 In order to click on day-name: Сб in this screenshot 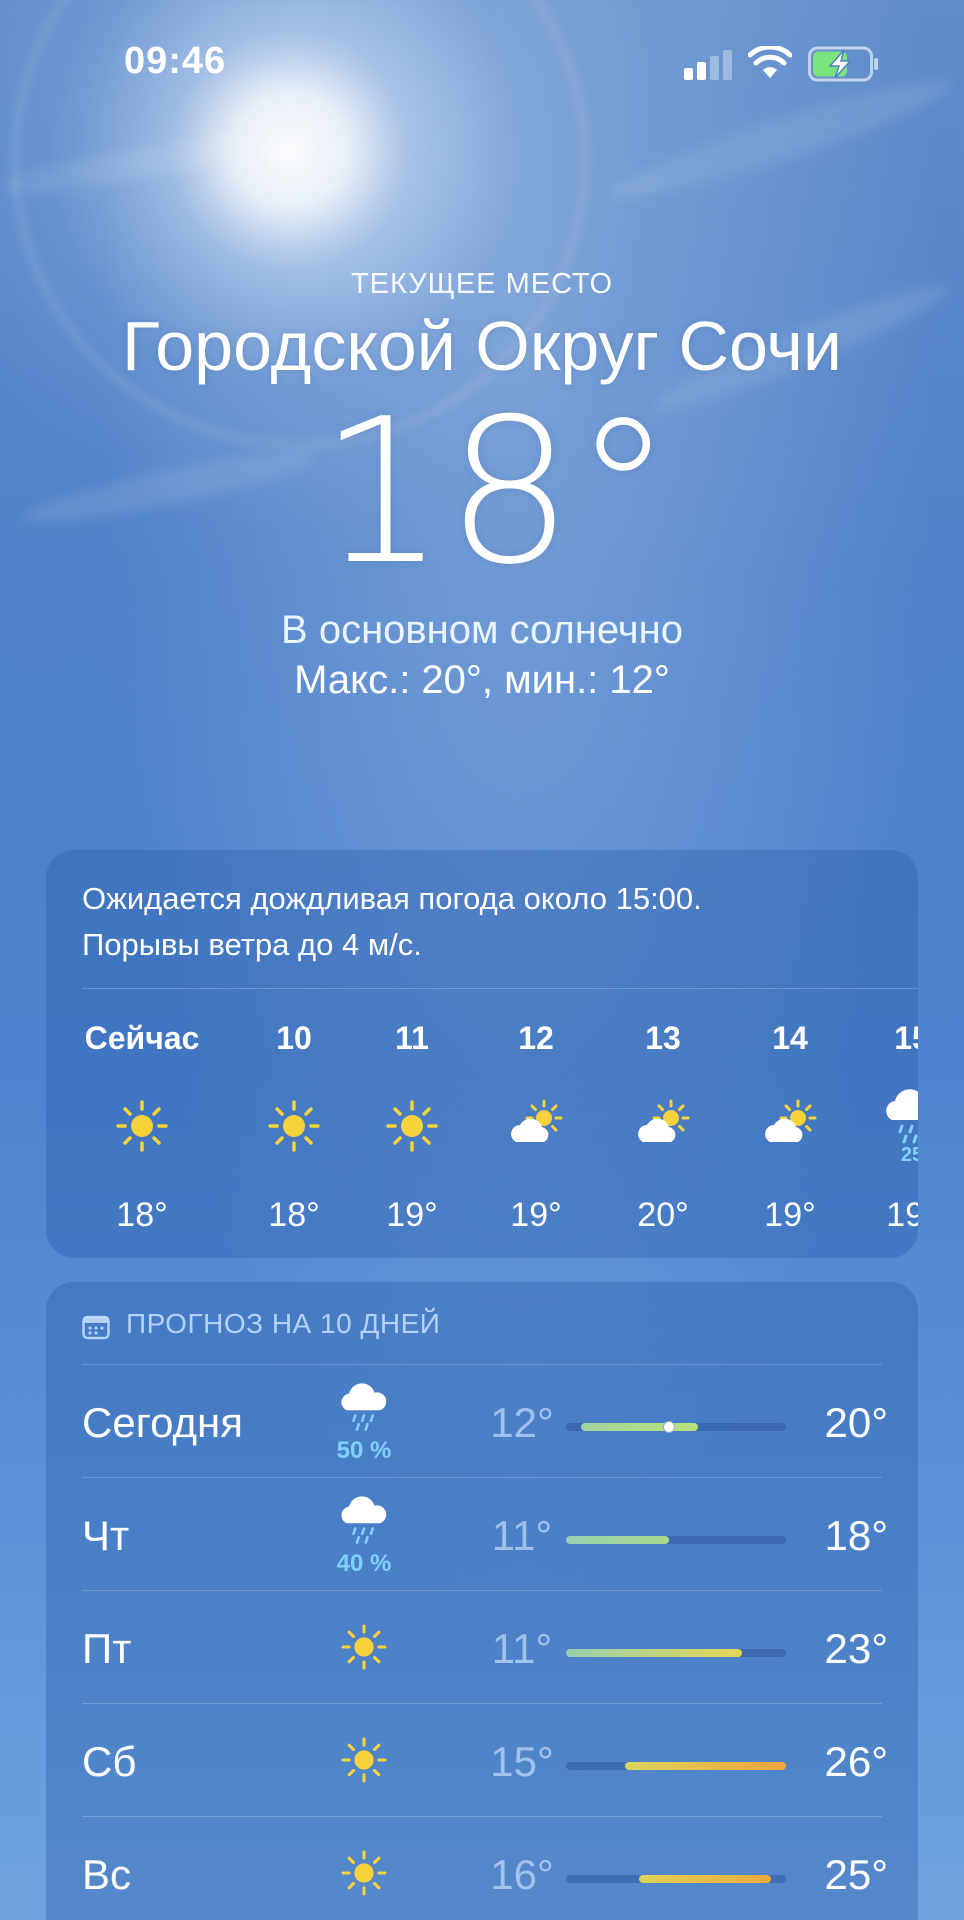, I will do `click(109, 1761)`.